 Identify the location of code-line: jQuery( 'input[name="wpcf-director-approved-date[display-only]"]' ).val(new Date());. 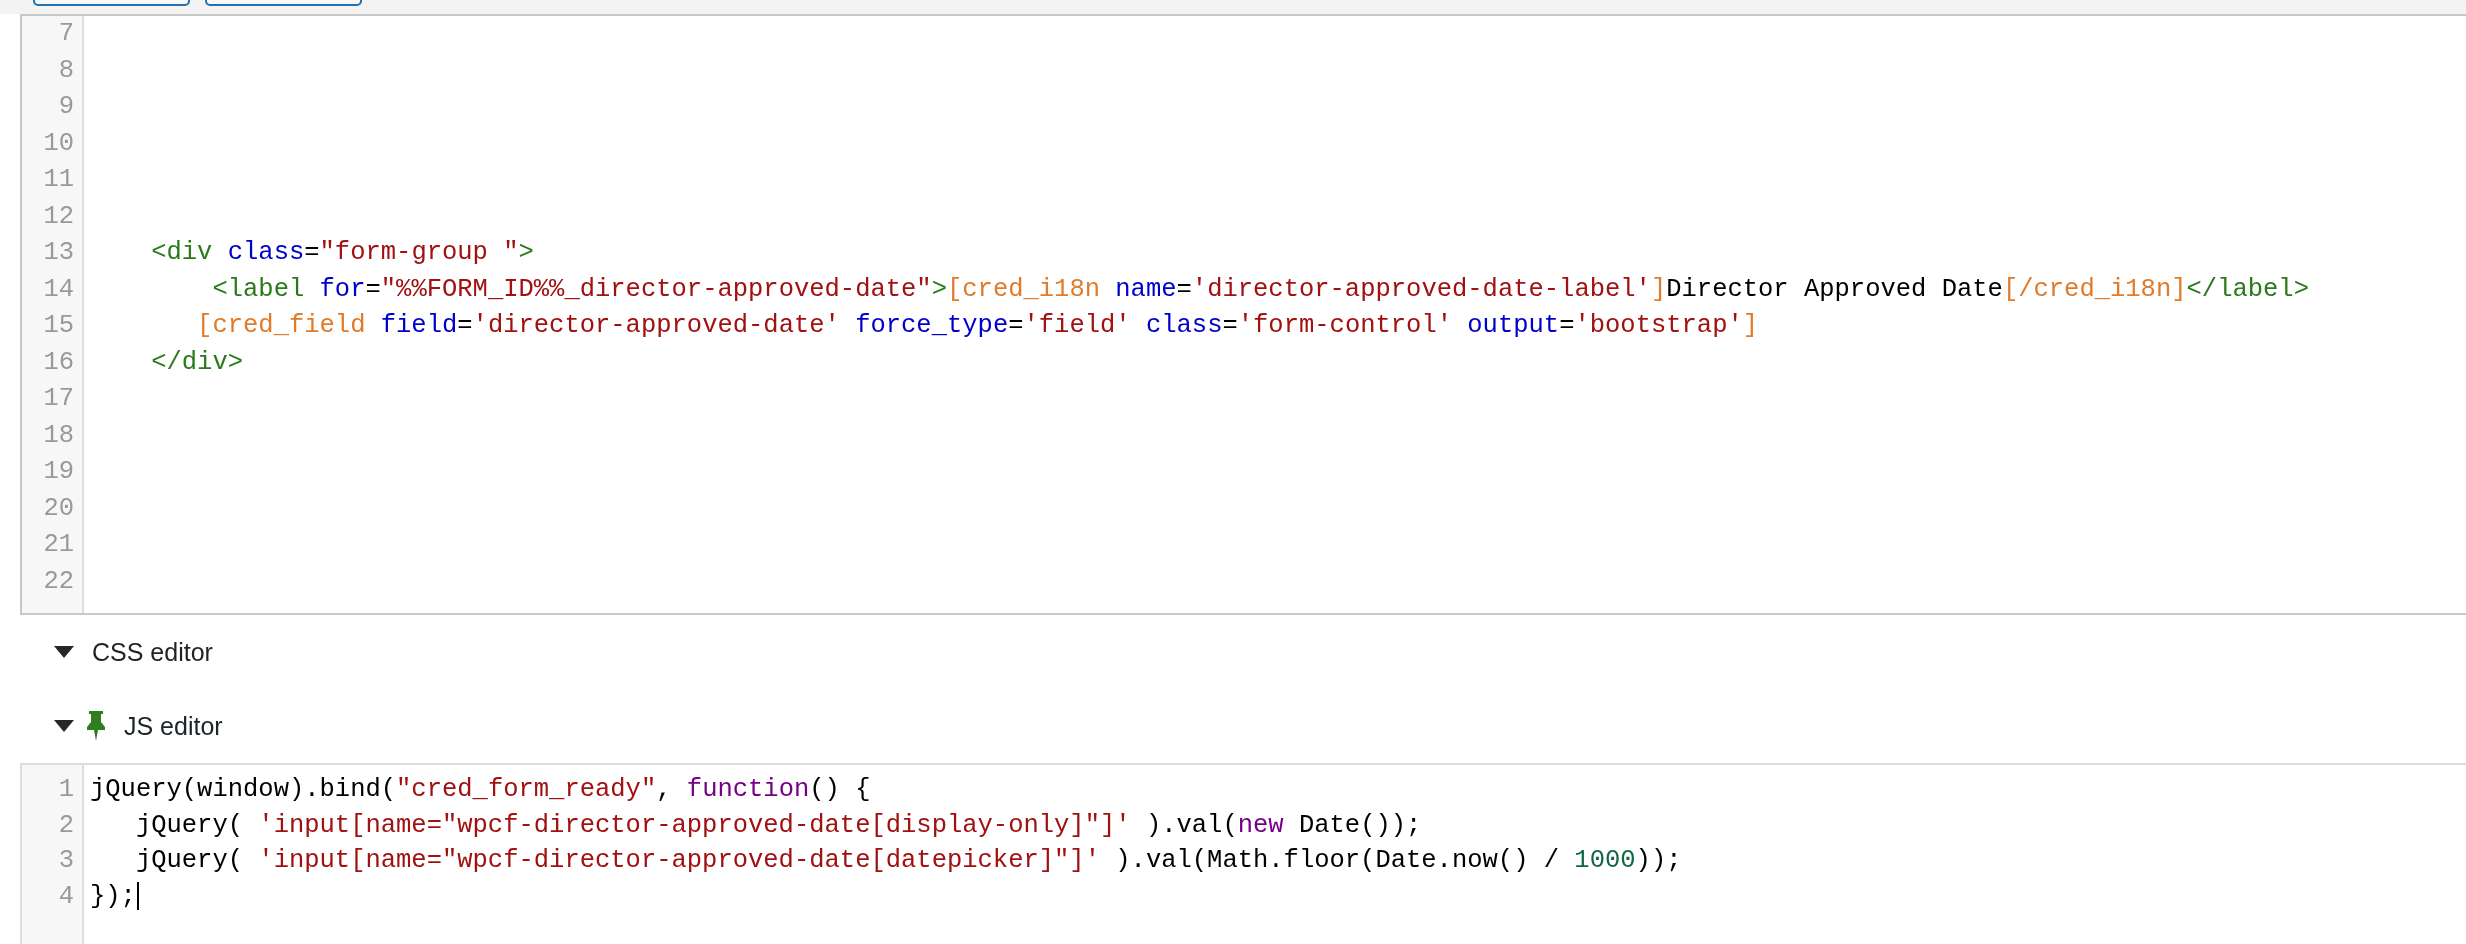
(778, 825).